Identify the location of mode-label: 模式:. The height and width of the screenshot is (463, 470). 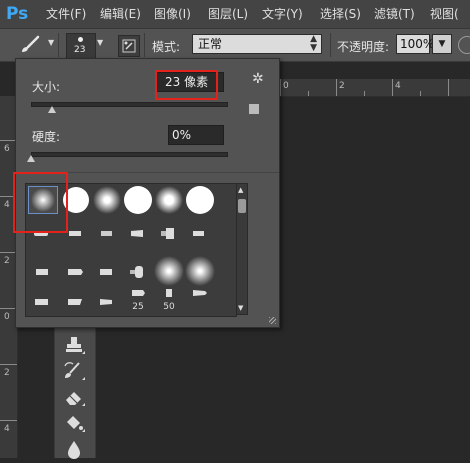
(166, 47).